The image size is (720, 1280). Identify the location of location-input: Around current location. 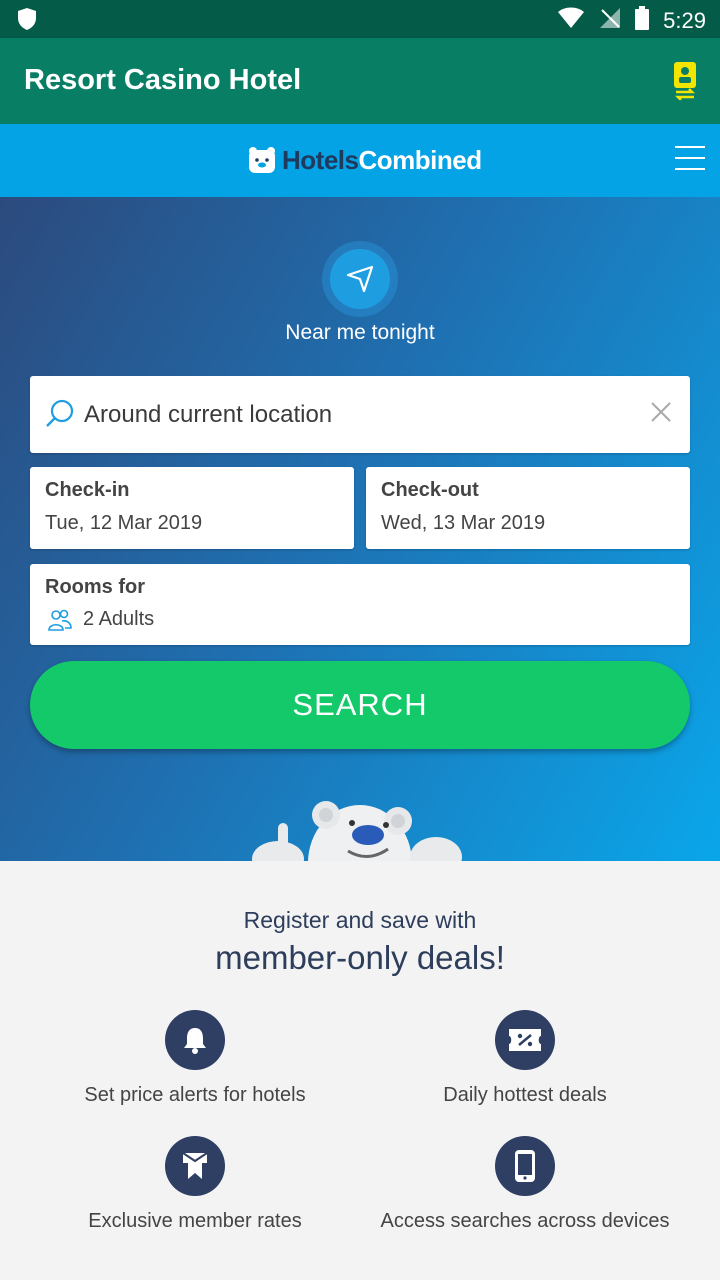
(360, 414).